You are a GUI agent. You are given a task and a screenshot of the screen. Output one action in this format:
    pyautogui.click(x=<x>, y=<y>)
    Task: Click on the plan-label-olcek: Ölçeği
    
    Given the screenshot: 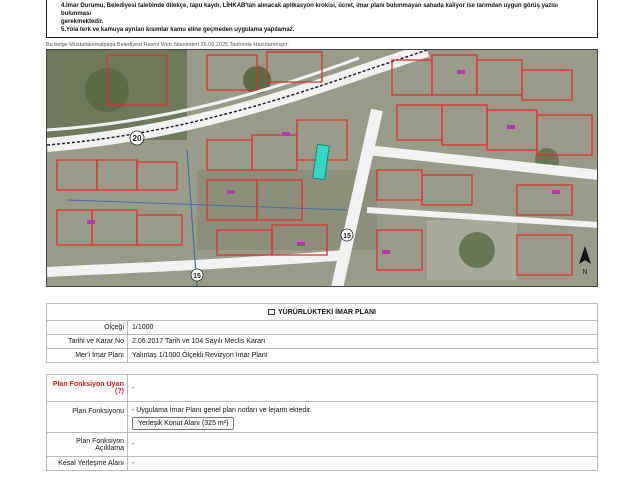 What is the action you would take?
    pyautogui.click(x=87, y=327)
    